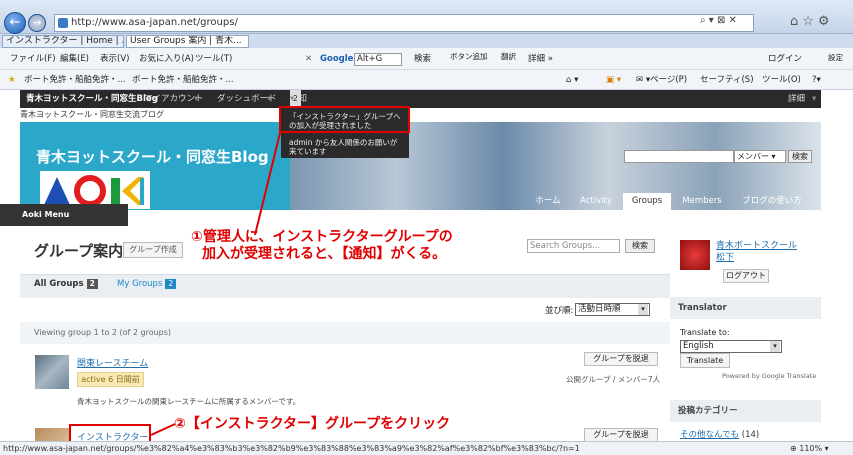  I want to click on zoom-icon: ⊕, so click(793, 448).